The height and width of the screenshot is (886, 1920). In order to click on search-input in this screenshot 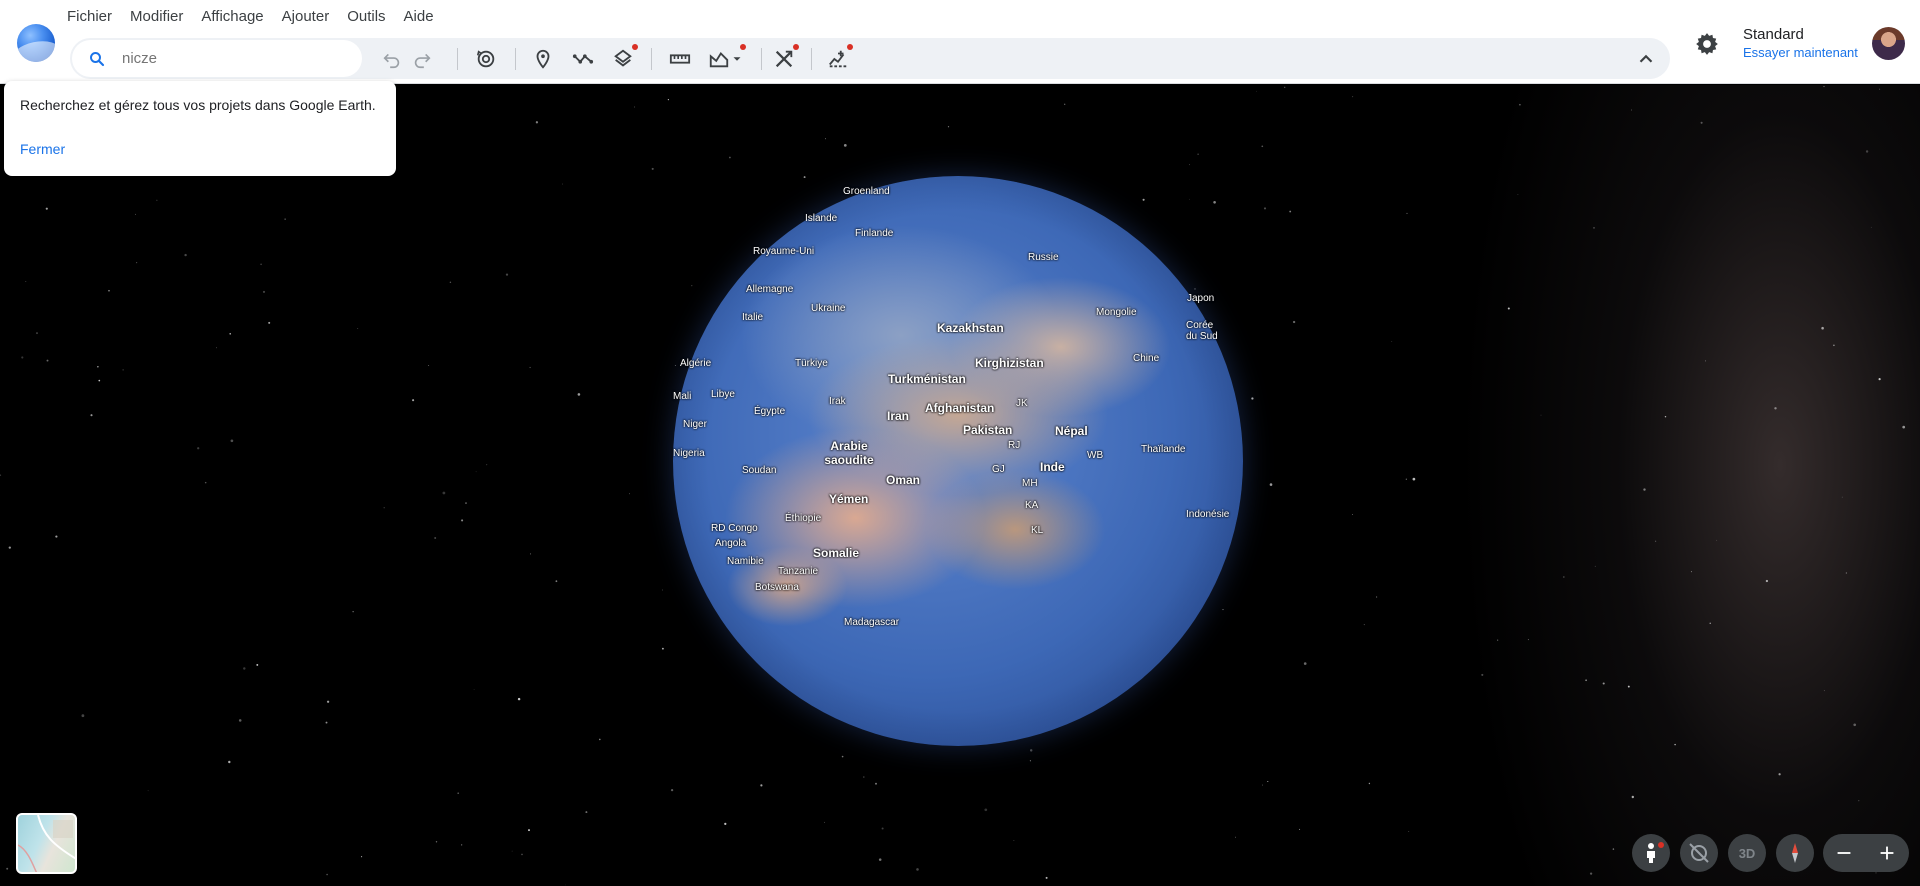, I will do `click(232, 58)`.